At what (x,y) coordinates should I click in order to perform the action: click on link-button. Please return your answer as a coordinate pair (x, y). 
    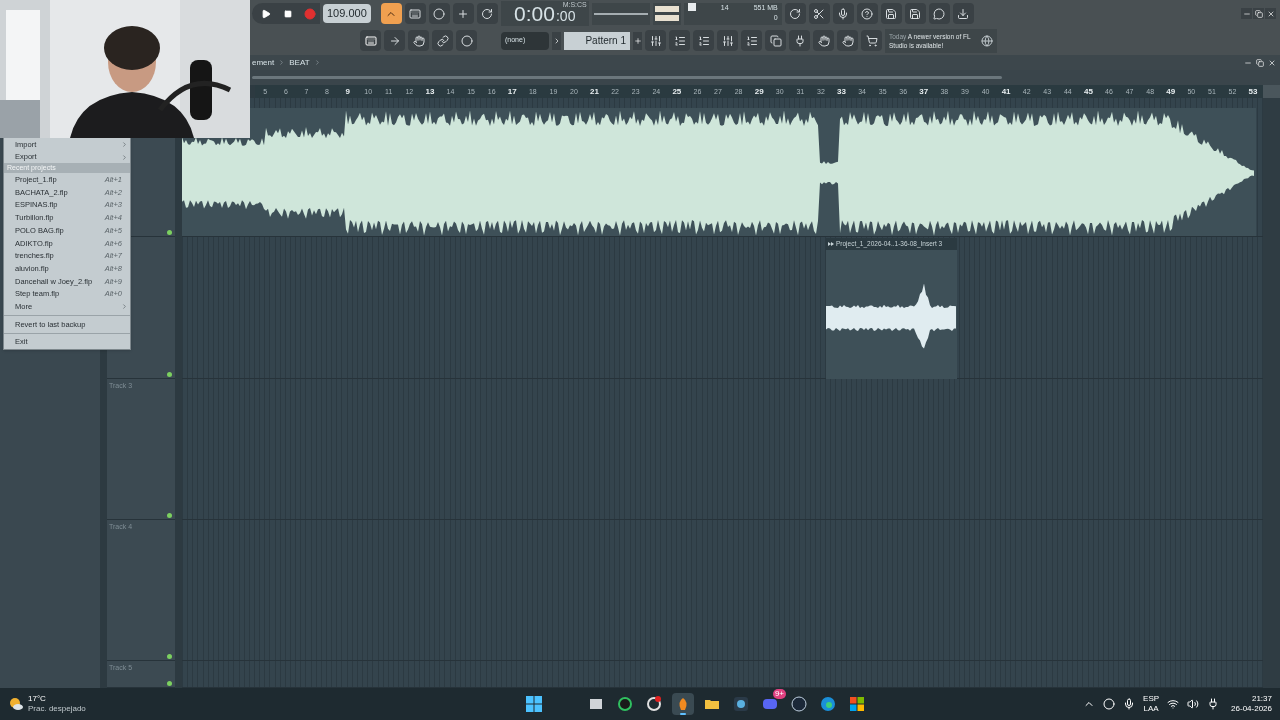
    Looking at the image, I should click on (442, 40).